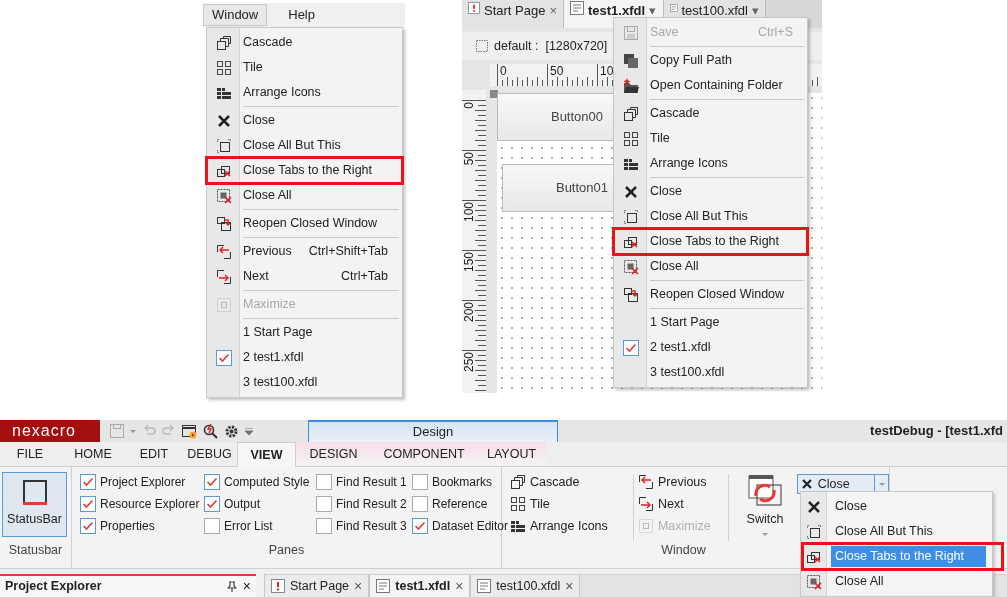 The image size is (1007, 597). Describe the element at coordinates (304, 251) in the screenshot. I see `menu-item: Previous Ctrl+Shift+Tab` at that location.